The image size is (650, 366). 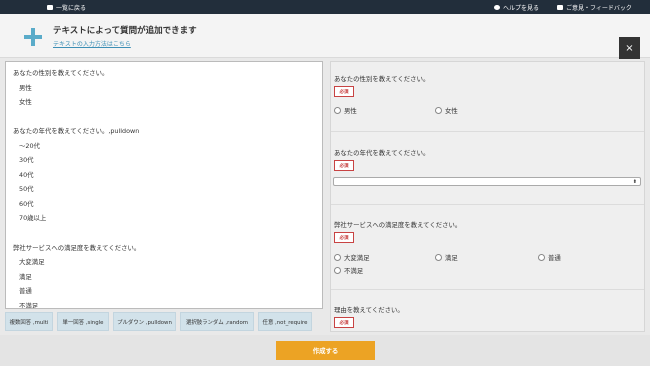 I want to click on plus-icon, so click(x=33, y=37).